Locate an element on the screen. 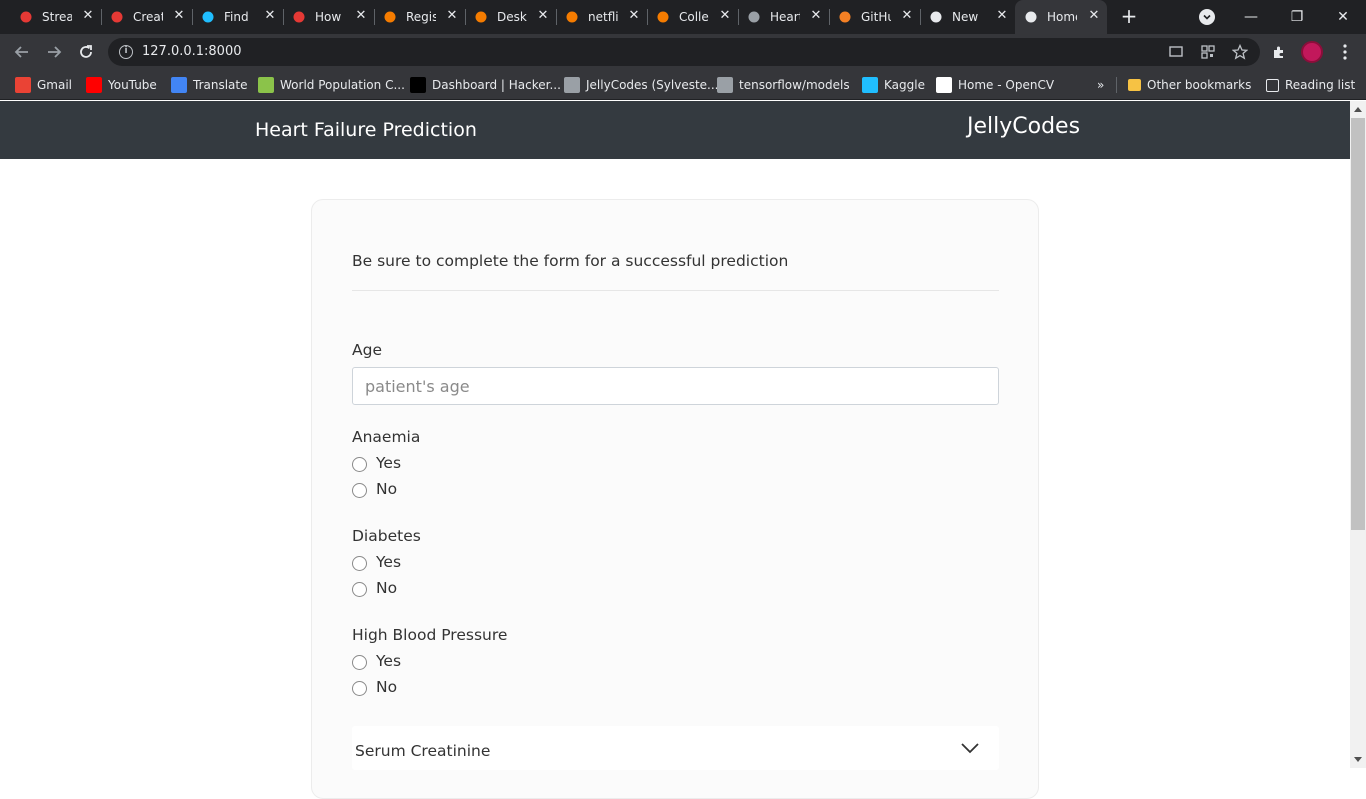 This screenshot has height=799, width=1366. site-brand: JellyCodes is located at coordinates (1023, 126).